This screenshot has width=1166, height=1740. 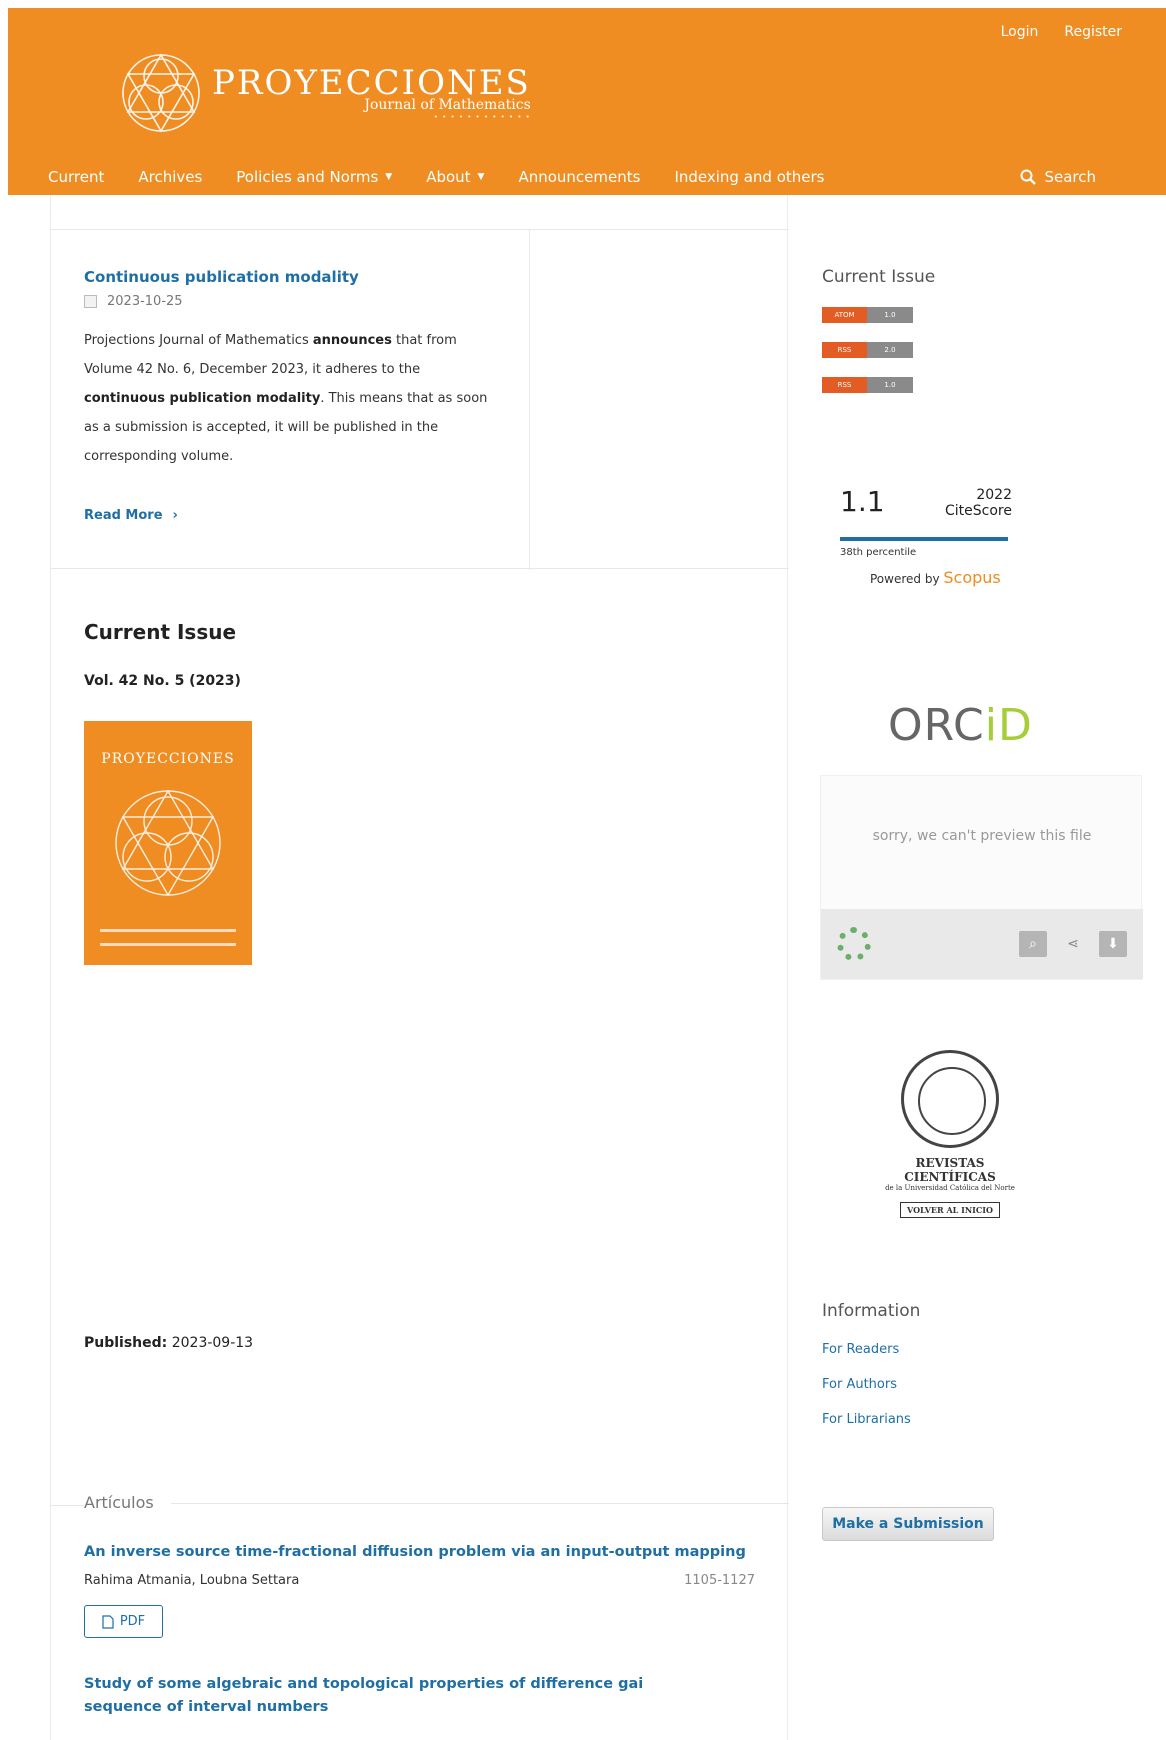 What do you see at coordinates (867, 385) in the screenshot?
I see `rss1-feed-badge: RSS 1.0` at bounding box center [867, 385].